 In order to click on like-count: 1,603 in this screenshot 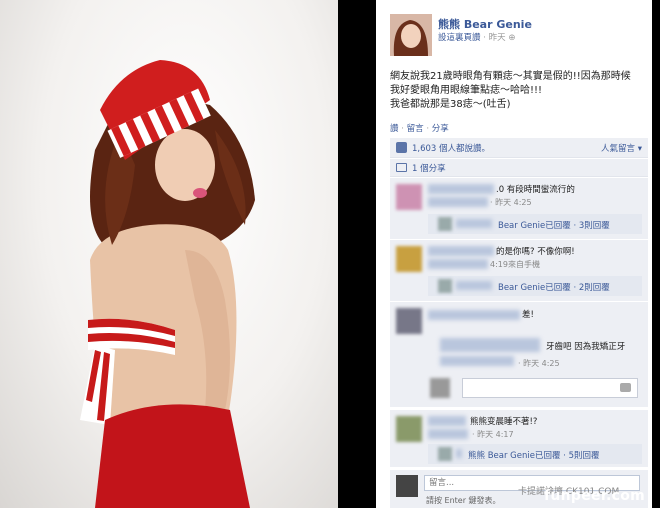, I will do `click(424, 149)`.